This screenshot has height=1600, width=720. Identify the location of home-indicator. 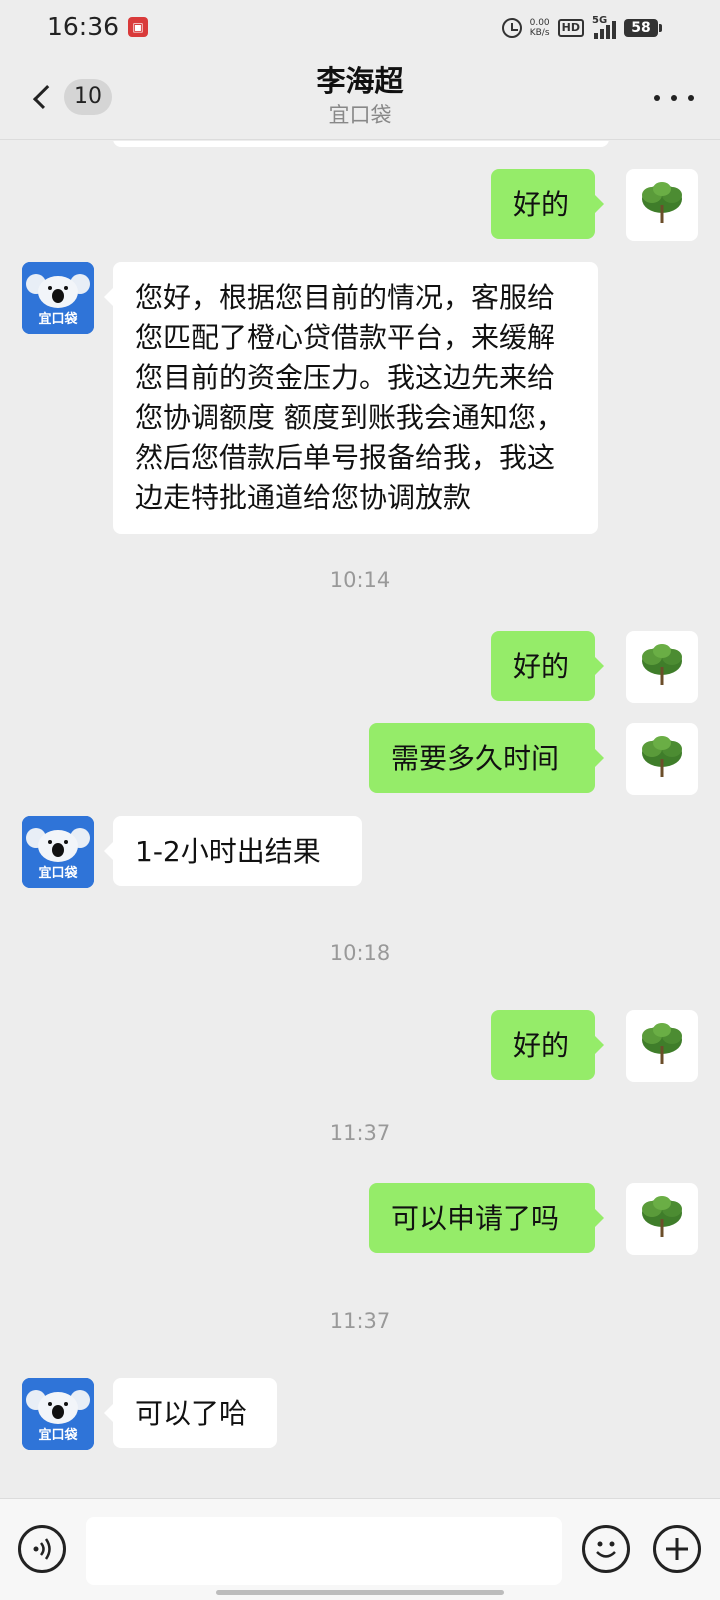
(360, 1592).